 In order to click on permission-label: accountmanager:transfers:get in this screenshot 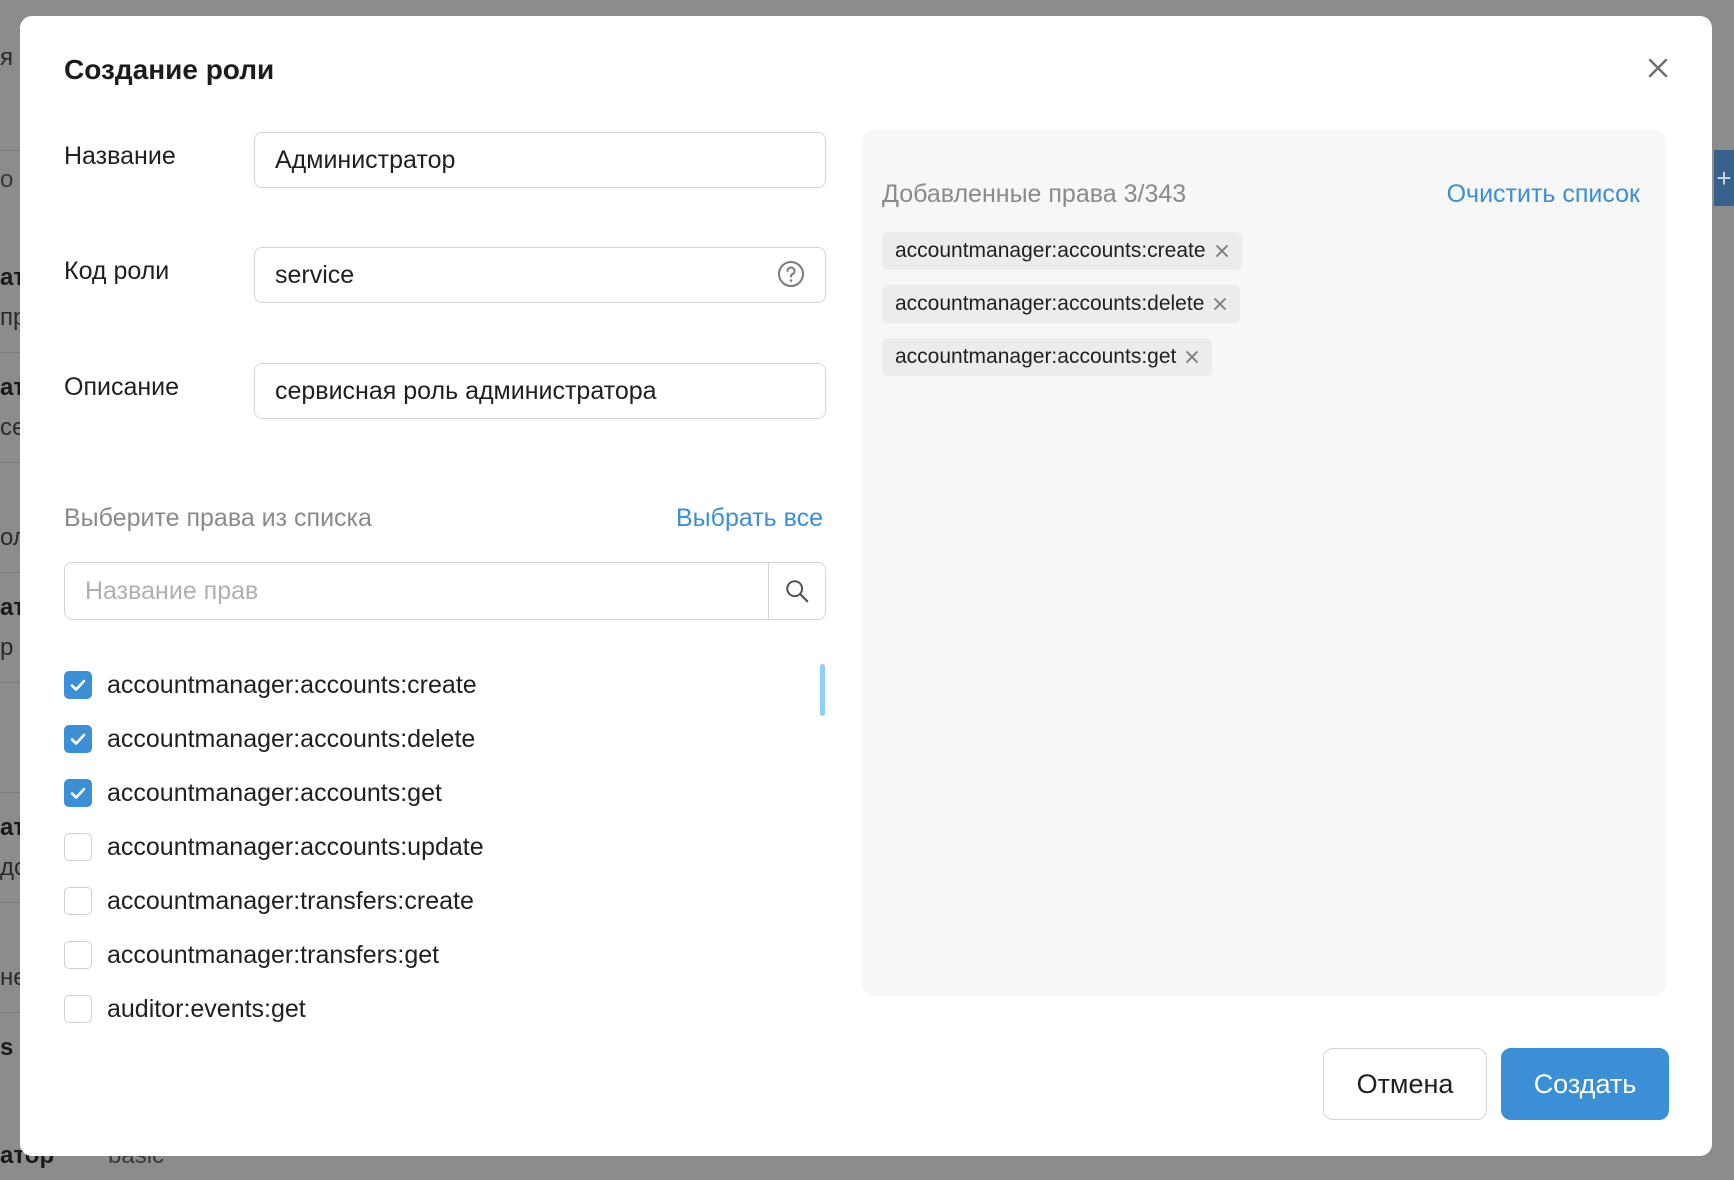, I will do `click(273, 954)`.